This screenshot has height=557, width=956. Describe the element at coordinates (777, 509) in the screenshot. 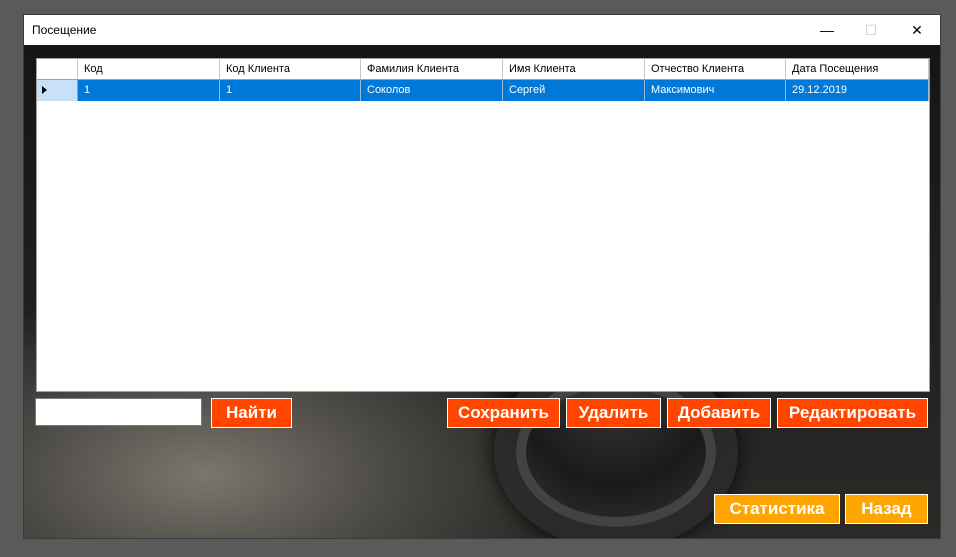

I see `statistics-button: Статистика` at that location.